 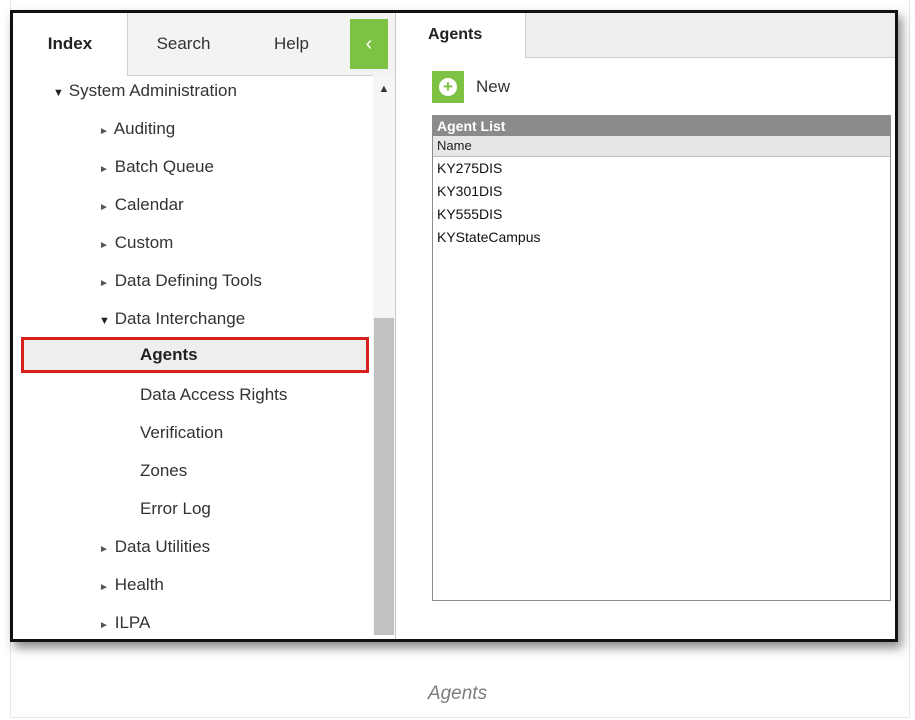 What do you see at coordinates (144, 242) in the screenshot?
I see `tree-item-label: Custom` at bounding box center [144, 242].